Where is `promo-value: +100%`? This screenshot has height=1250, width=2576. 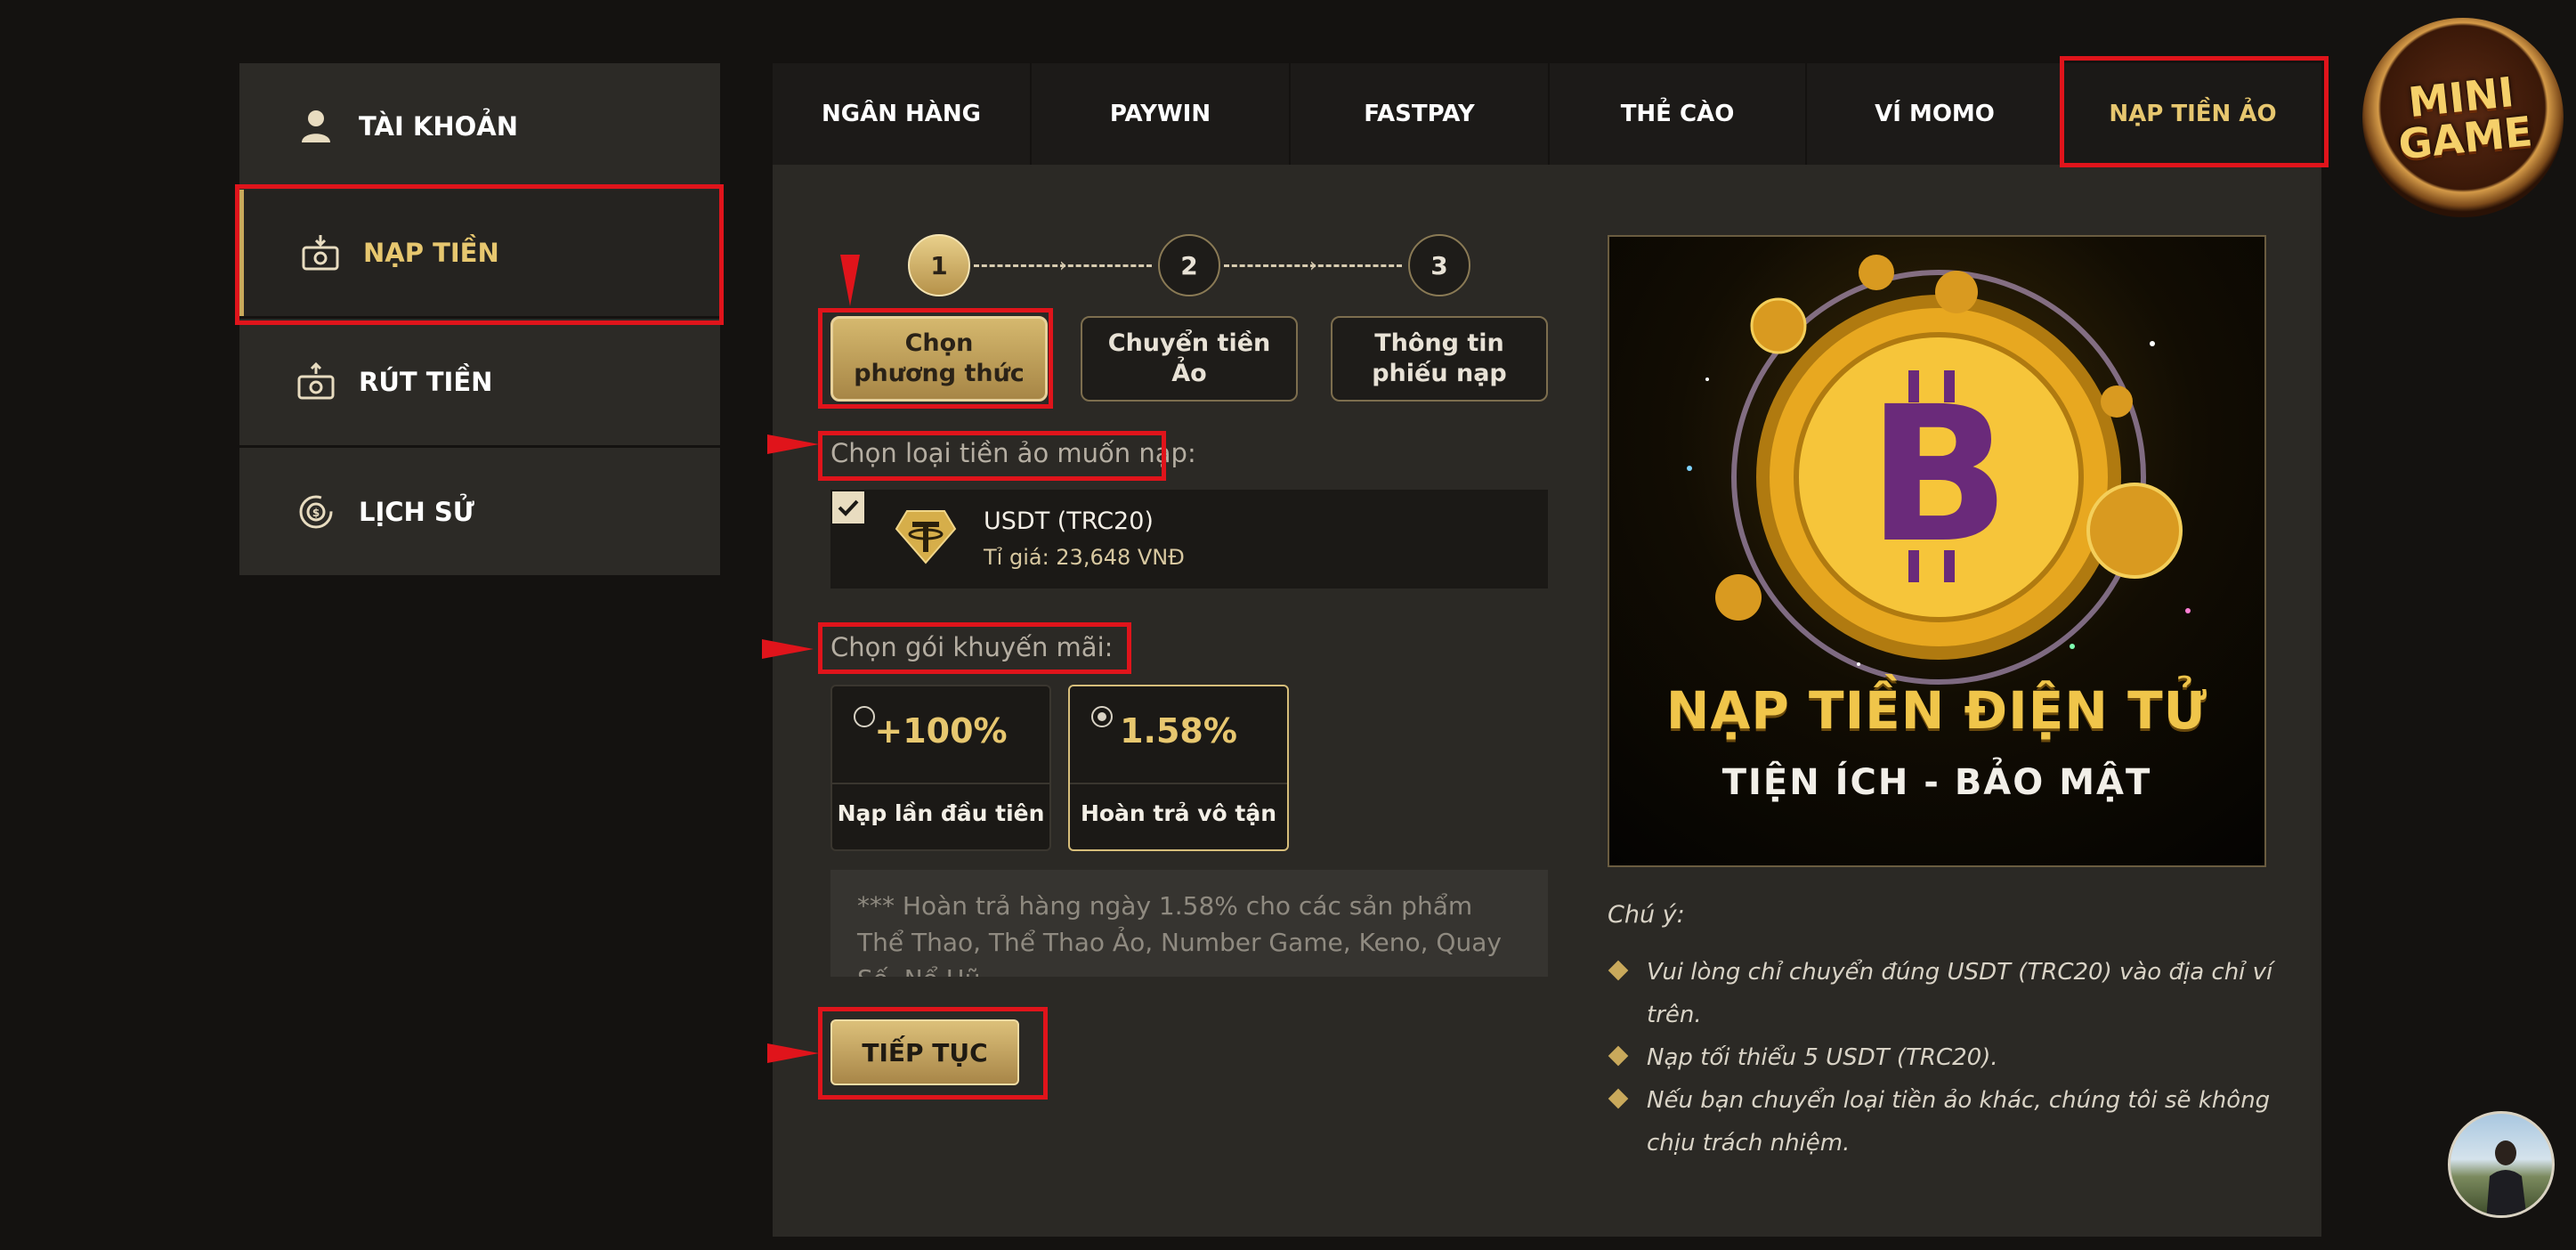 promo-value: +100% is located at coordinates (941, 731).